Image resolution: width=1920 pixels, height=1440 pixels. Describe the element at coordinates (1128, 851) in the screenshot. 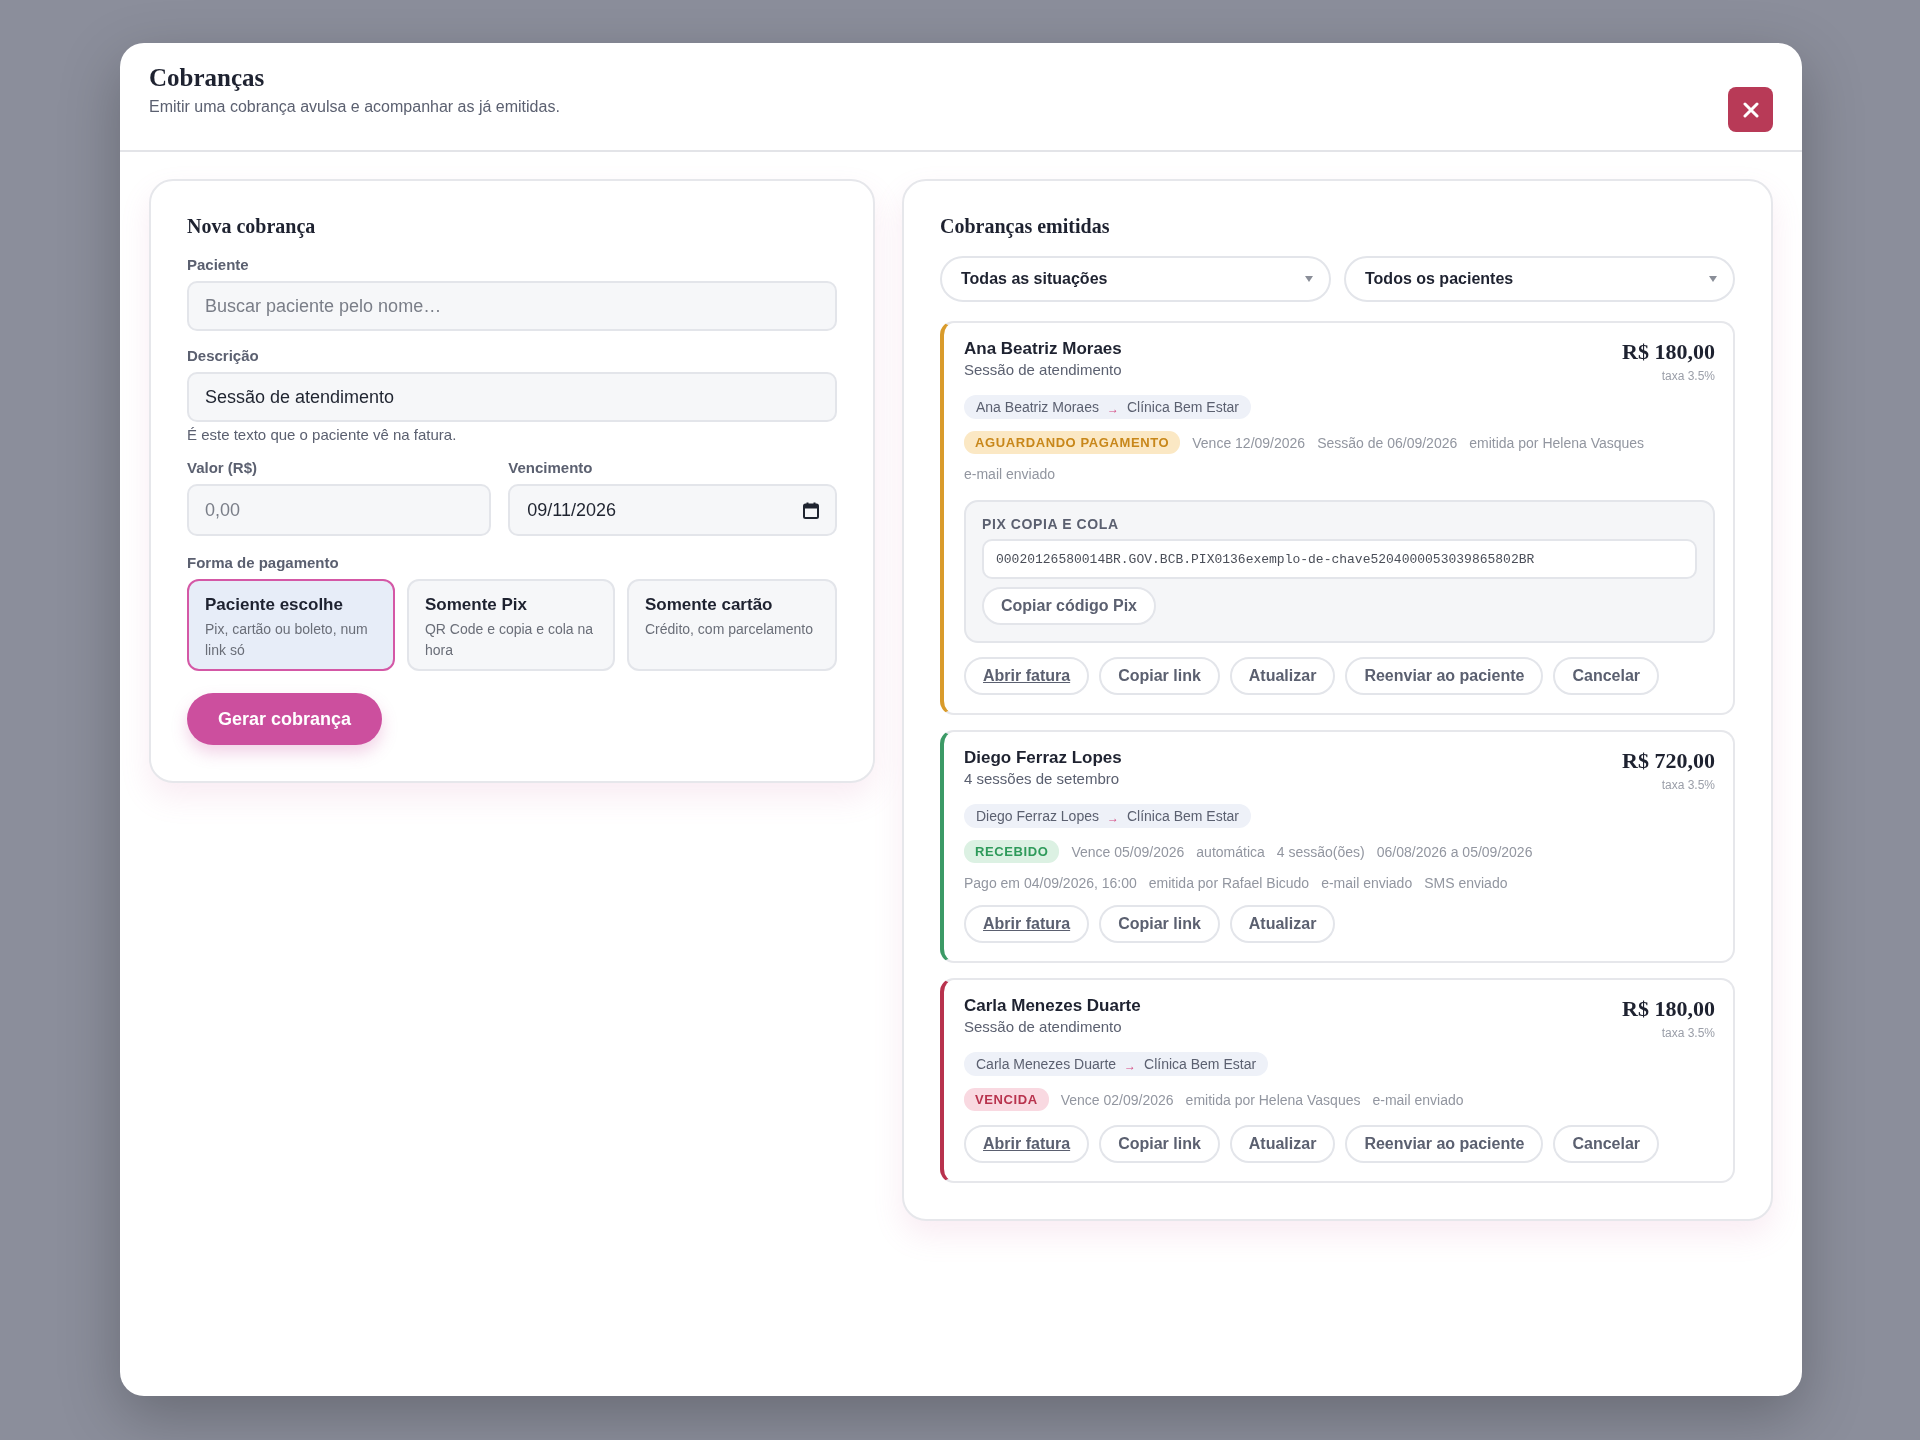

I see `meta-text: Vence 05/09/2026` at that location.